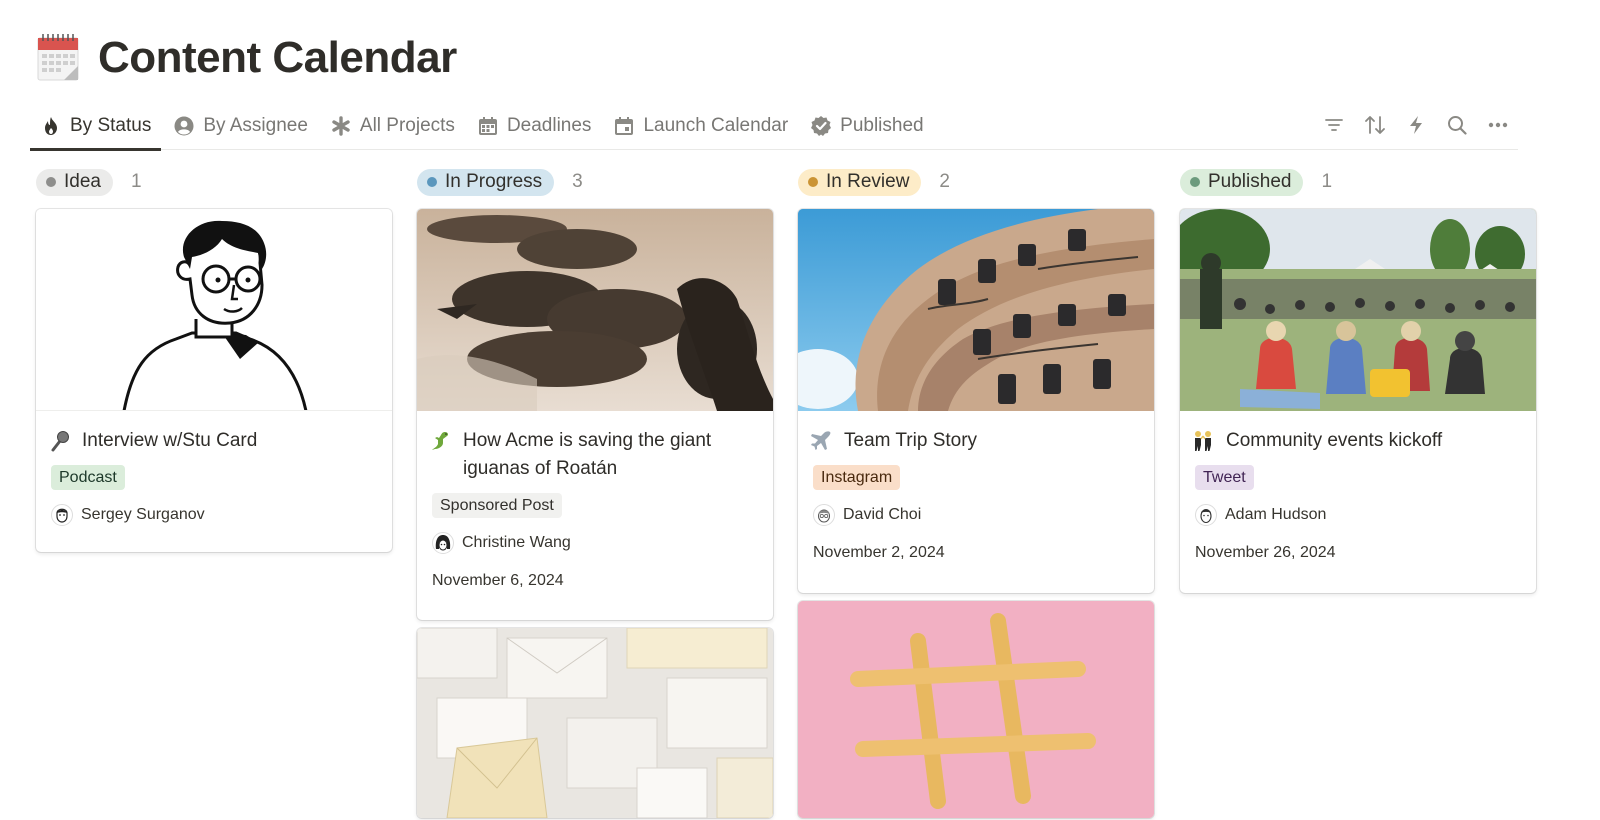 Image resolution: width=1600 pixels, height=820 pixels. I want to click on tab-label: Deadlines, so click(549, 125).